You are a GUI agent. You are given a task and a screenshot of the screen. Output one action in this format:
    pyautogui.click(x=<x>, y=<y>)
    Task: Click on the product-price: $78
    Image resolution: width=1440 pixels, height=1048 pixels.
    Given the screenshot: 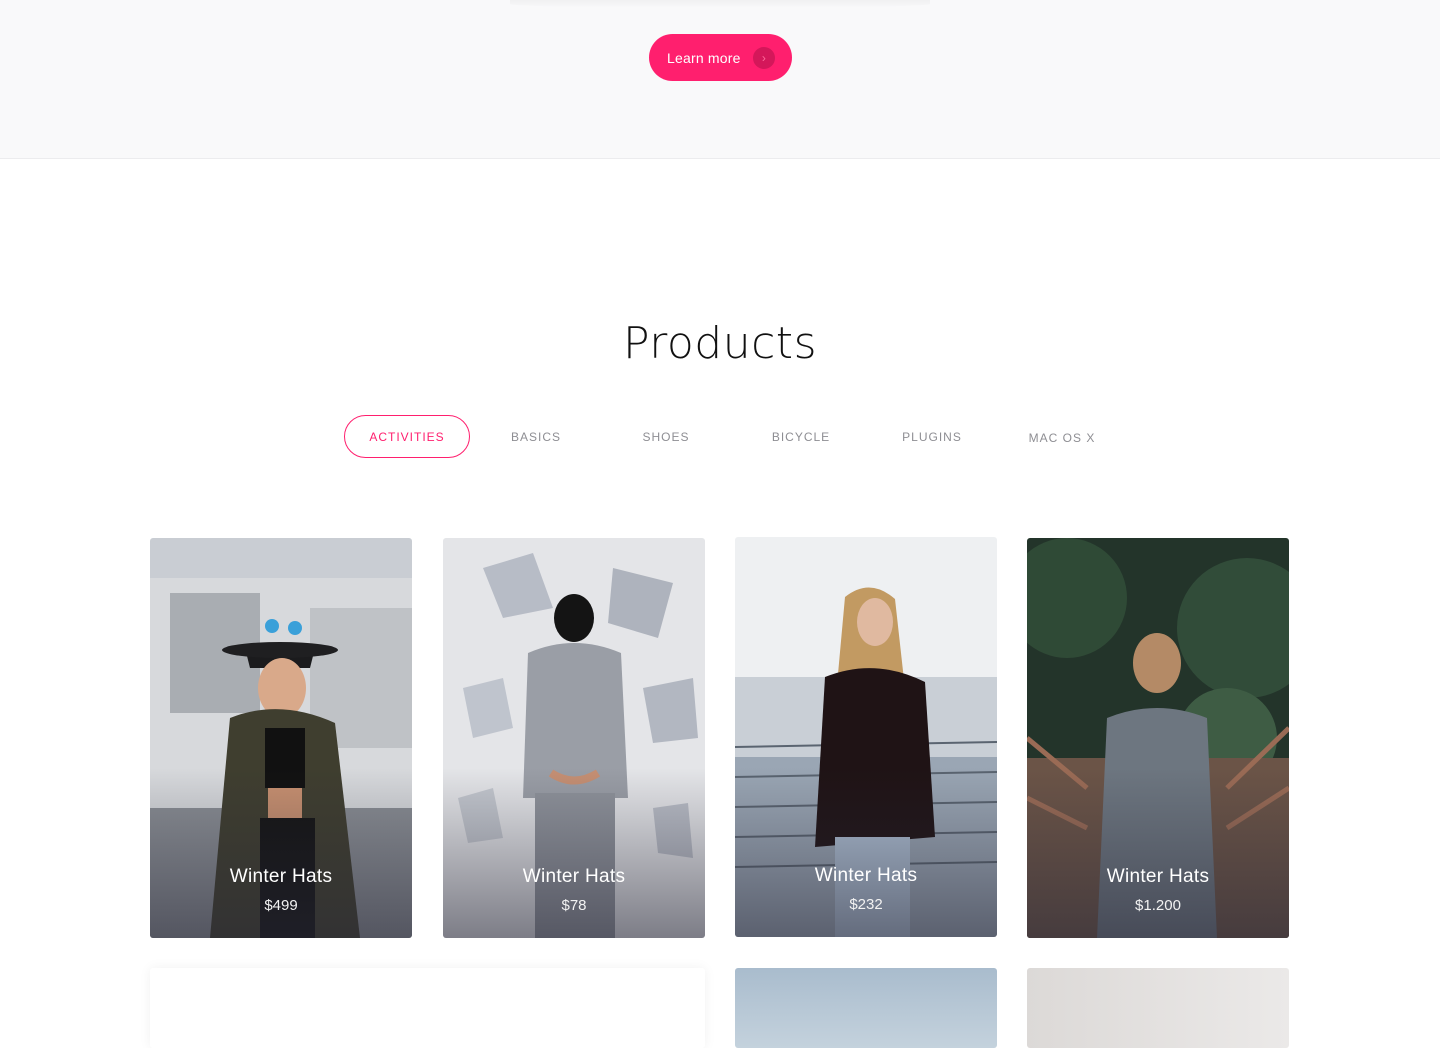 What is the action you would take?
    pyautogui.click(x=574, y=905)
    